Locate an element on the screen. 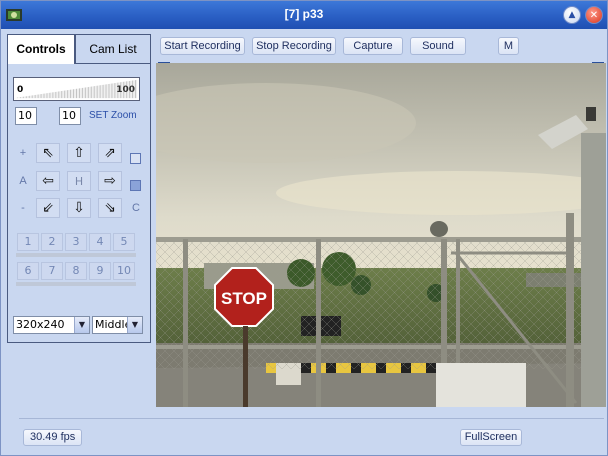 The width and height of the screenshot is (608, 456). close-button: ✕ is located at coordinates (594, 15).